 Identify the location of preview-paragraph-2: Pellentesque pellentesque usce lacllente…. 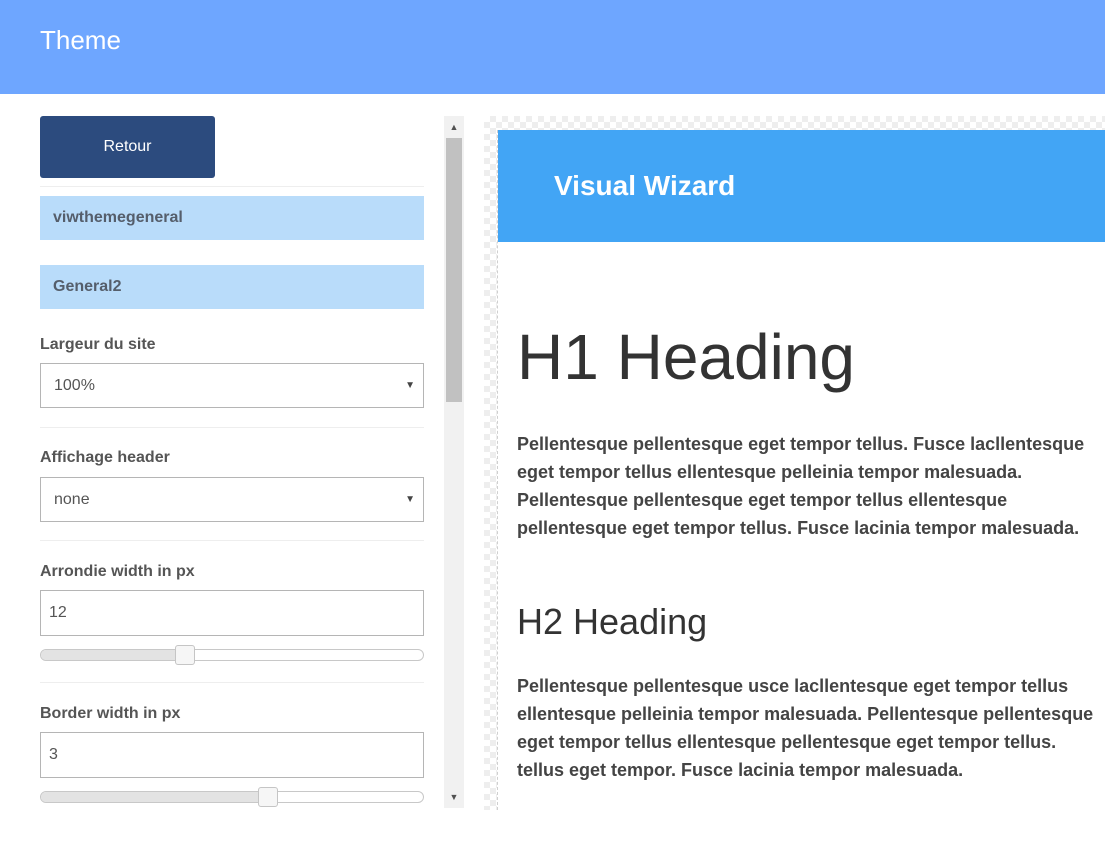
(805, 728).